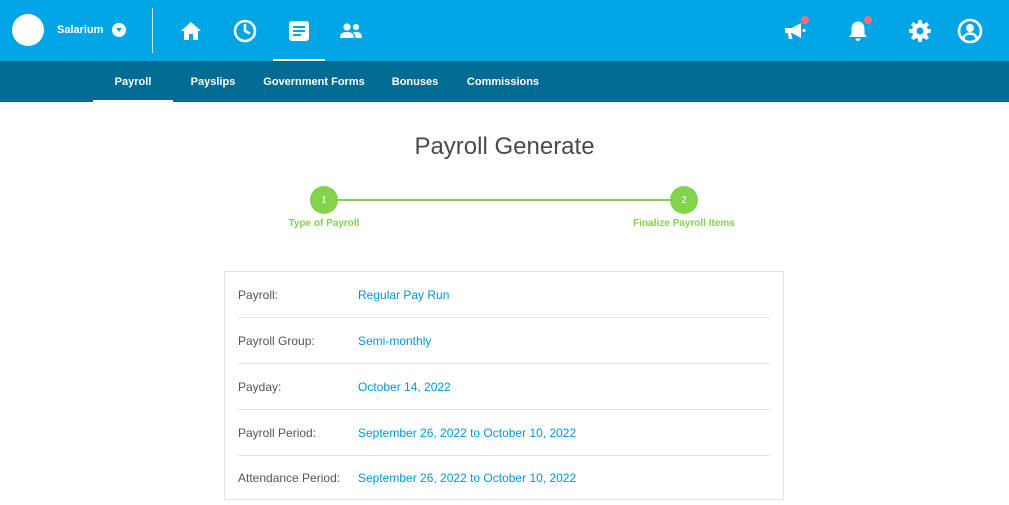 This screenshot has width=1009, height=505. What do you see at coordinates (506, 200) in the screenshot?
I see `stepper-line` at bounding box center [506, 200].